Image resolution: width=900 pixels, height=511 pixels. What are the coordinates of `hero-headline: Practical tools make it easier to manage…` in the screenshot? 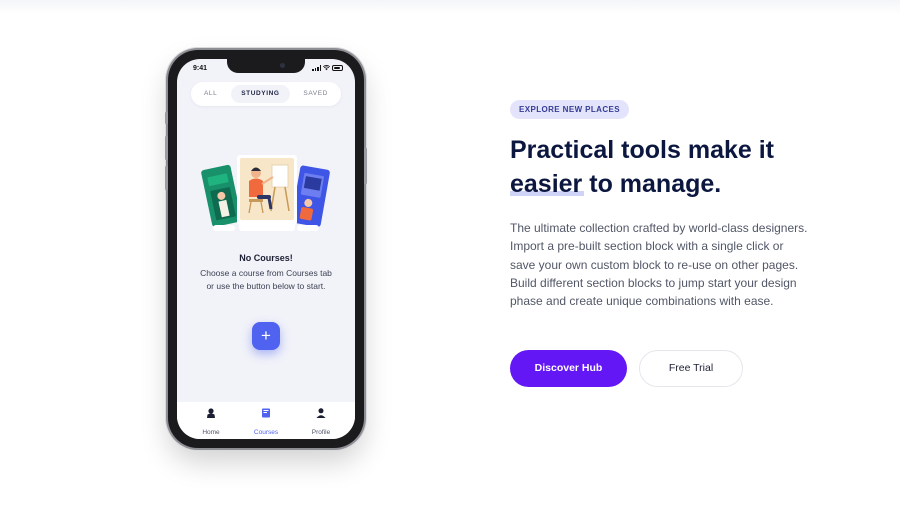 It's located at (670, 167).